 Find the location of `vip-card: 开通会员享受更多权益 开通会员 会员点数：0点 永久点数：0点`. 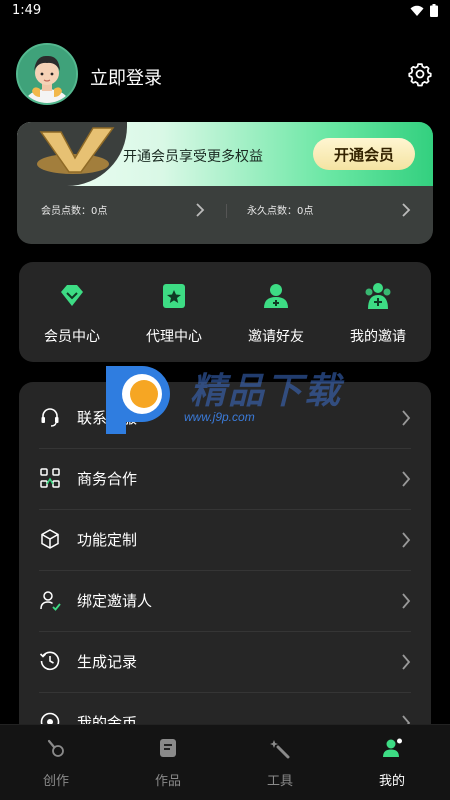

vip-card: 开通会员享受更多权益 开通会员 会员点数：0点 永久点数：0点 is located at coordinates (225, 183).